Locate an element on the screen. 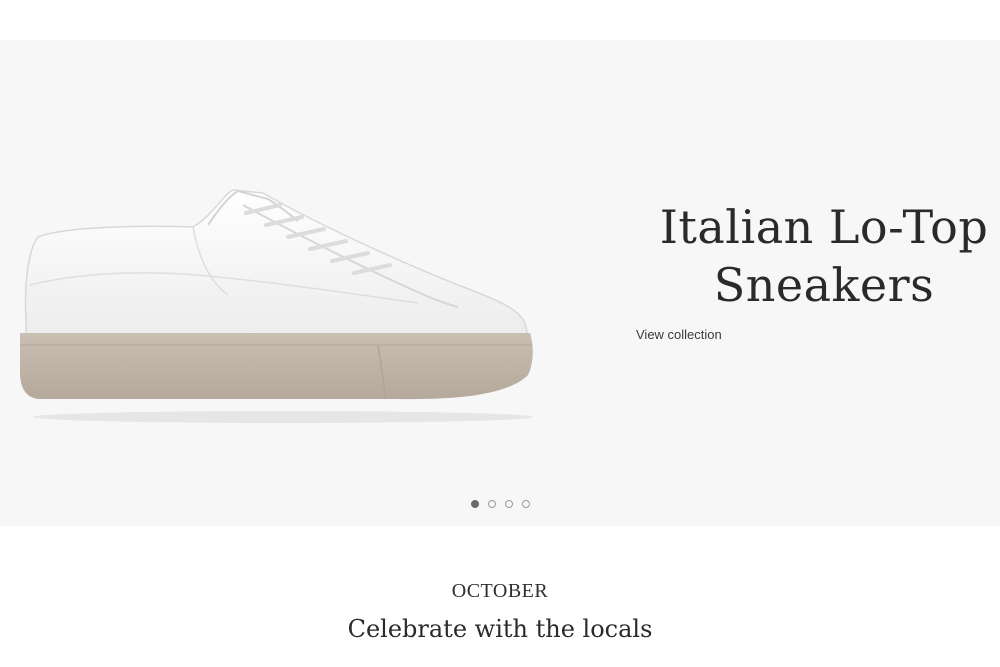 The image size is (1000, 667). hero-title-line-2: Sneakers is located at coordinates (824, 285).